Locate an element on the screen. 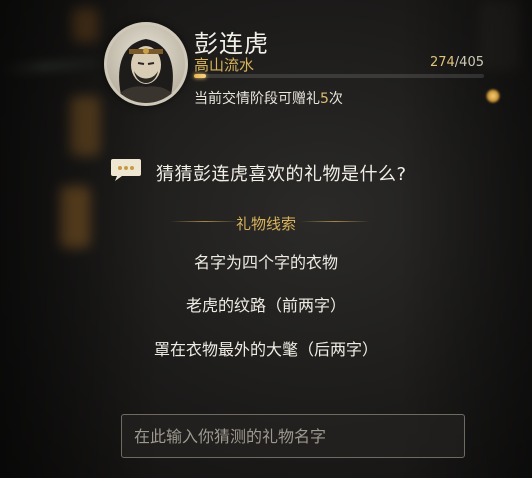  background-streak is located at coordinates (55, 66).